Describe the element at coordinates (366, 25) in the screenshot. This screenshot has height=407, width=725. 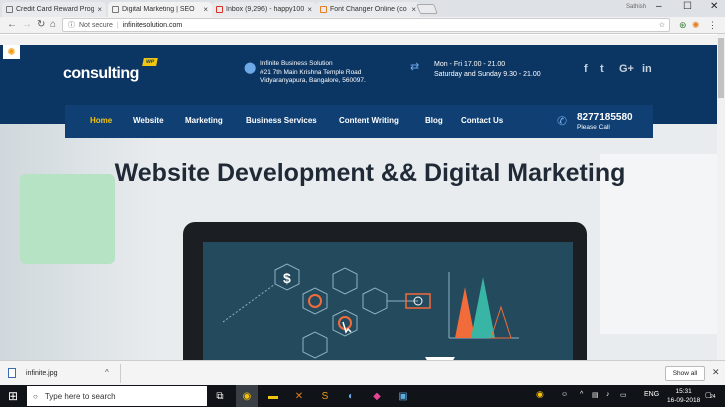
I see `address-bar: ⓘ Not secure | infinitesolution.com ☆` at that location.